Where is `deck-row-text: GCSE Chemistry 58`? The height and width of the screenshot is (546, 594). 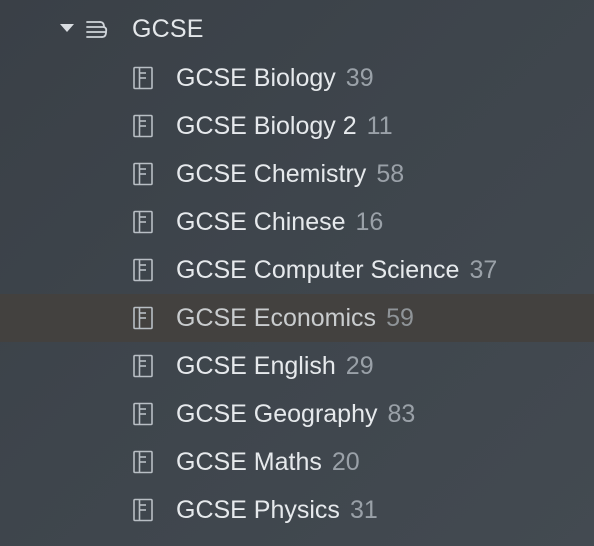
deck-row-text: GCSE Chemistry 58 is located at coordinates (290, 174).